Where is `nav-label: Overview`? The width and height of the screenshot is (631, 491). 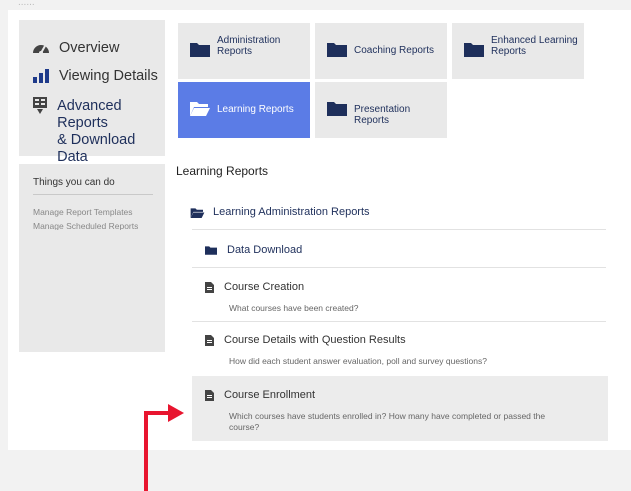 nav-label: Overview is located at coordinates (89, 48).